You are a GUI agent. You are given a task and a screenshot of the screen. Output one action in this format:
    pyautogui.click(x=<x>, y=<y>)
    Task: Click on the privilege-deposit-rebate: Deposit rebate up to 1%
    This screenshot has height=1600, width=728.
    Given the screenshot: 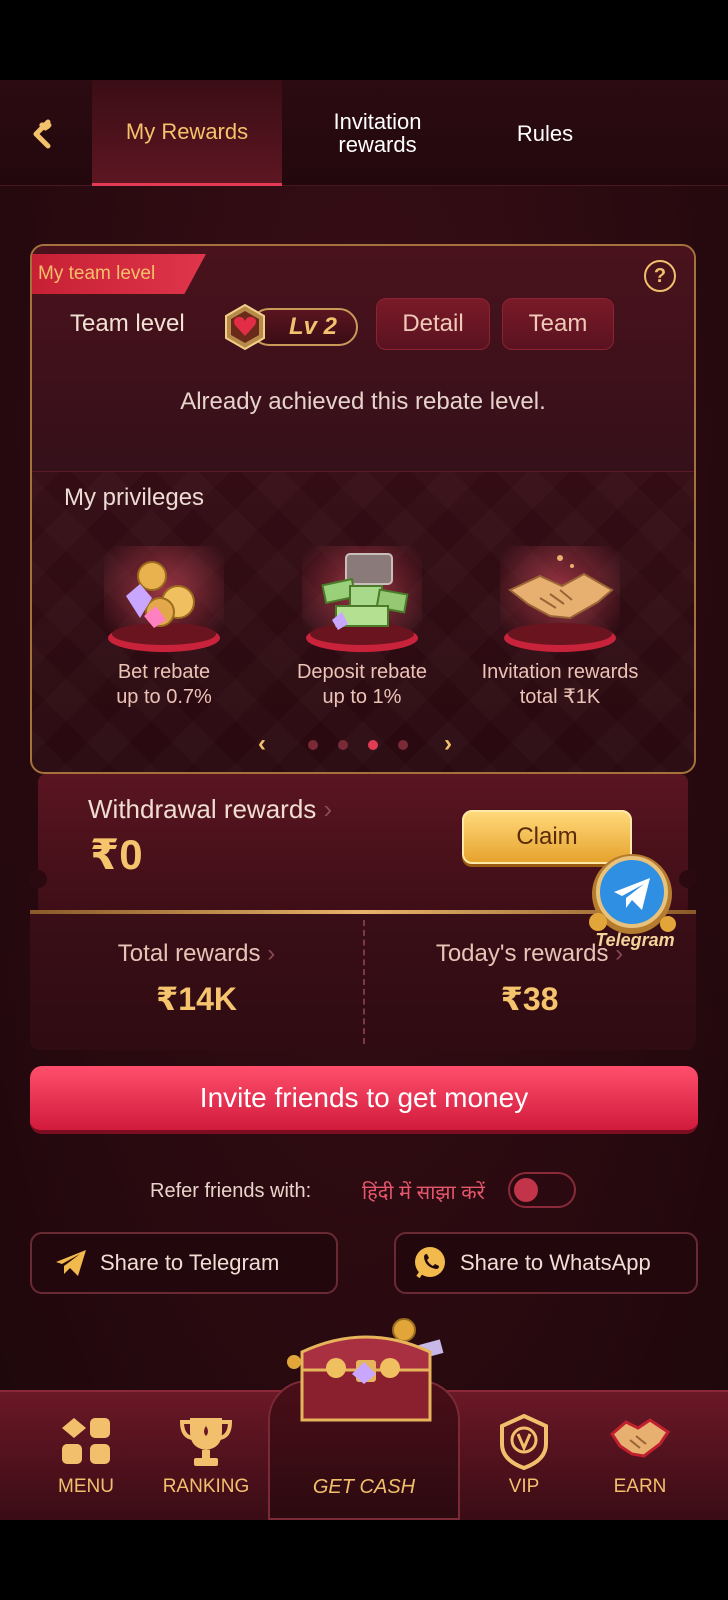 What is the action you would take?
    pyautogui.click(x=362, y=626)
    